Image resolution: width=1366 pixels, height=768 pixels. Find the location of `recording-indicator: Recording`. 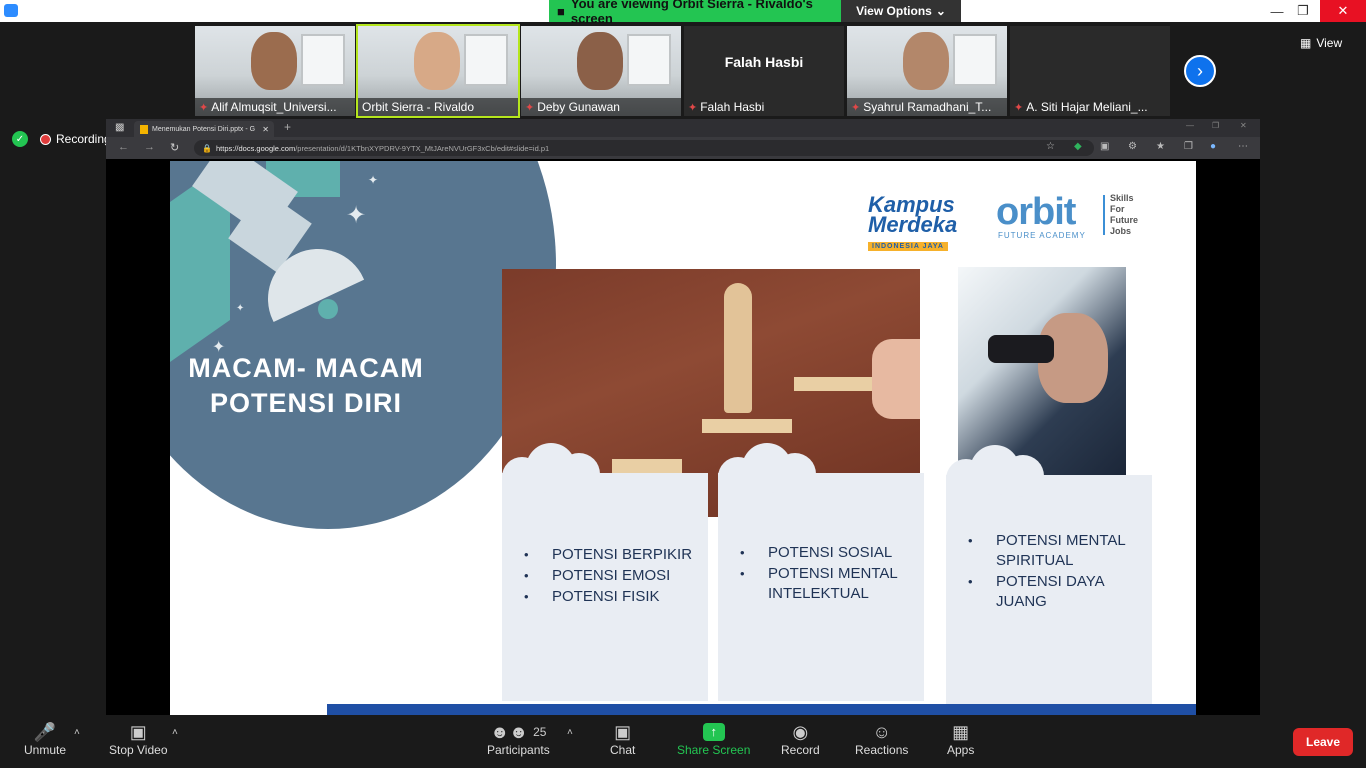

recording-indicator: Recording is located at coordinates (75, 139).